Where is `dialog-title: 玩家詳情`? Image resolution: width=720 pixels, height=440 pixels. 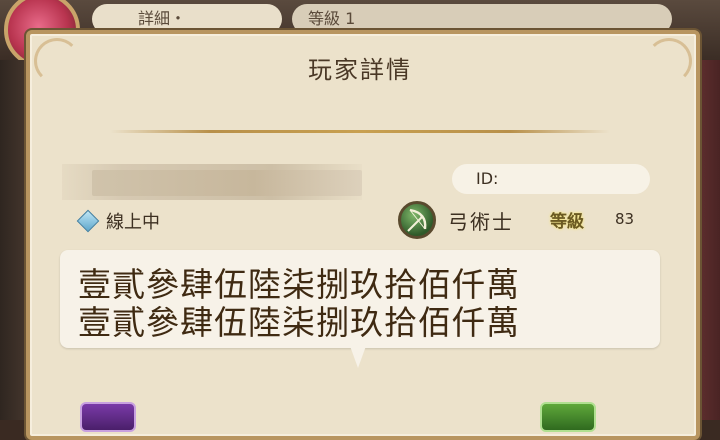 dialog-title: 玩家詳情 is located at coordinates (360, 70).